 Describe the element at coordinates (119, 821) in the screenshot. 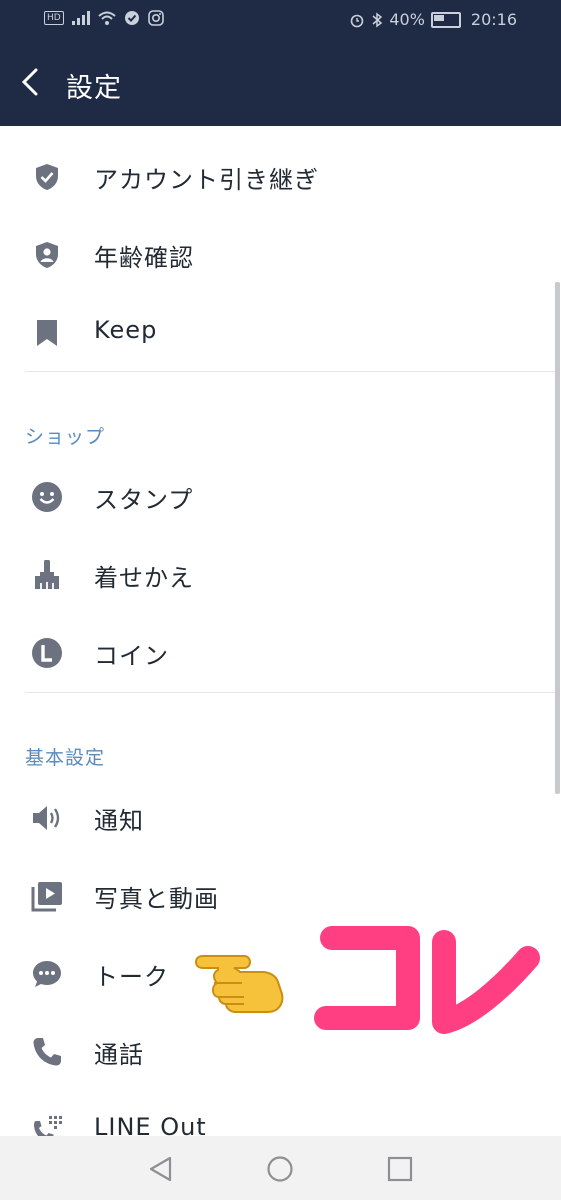

I see `settings-item-label: 通知` at that location.